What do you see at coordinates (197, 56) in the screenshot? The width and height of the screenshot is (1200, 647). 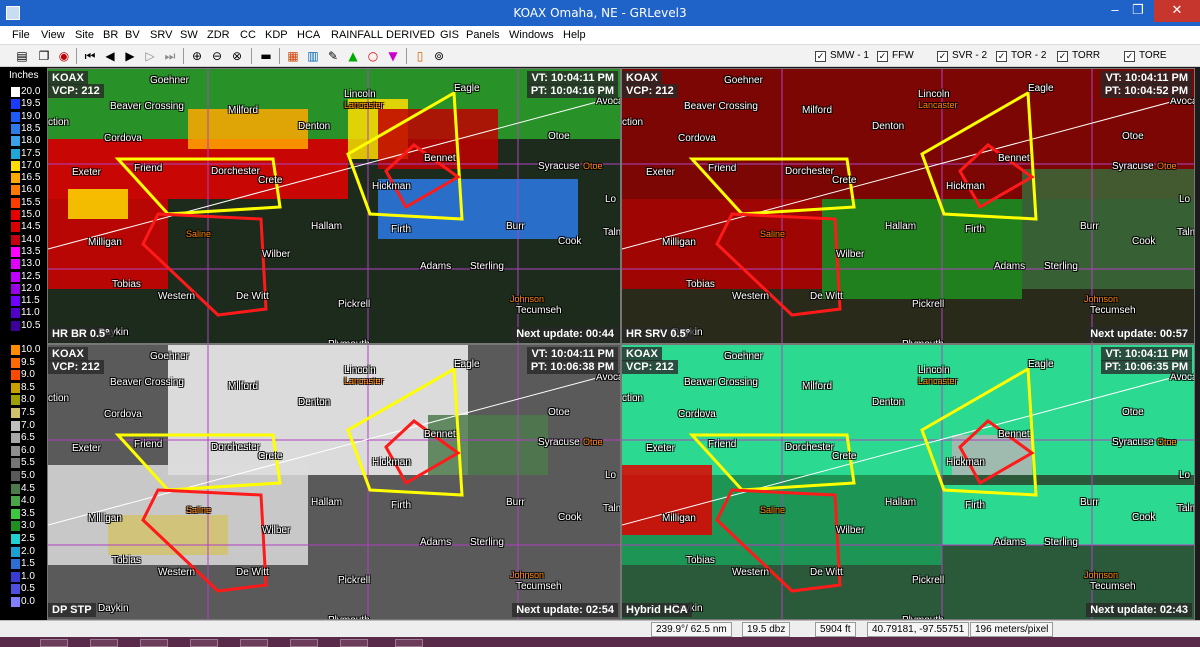 I see `zoom-in-icon: ⊕` at bounding box center [197, 56].